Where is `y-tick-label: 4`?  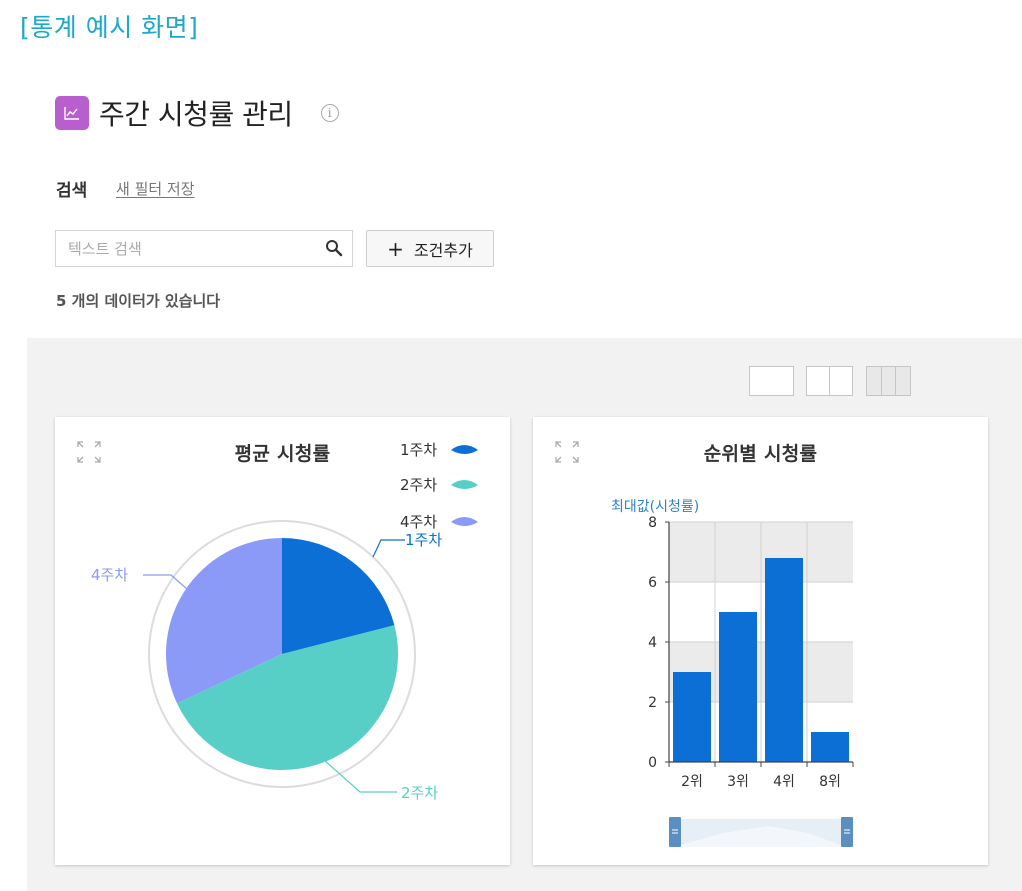
y-tick-label: 4 is located at coordinates (652, 643).